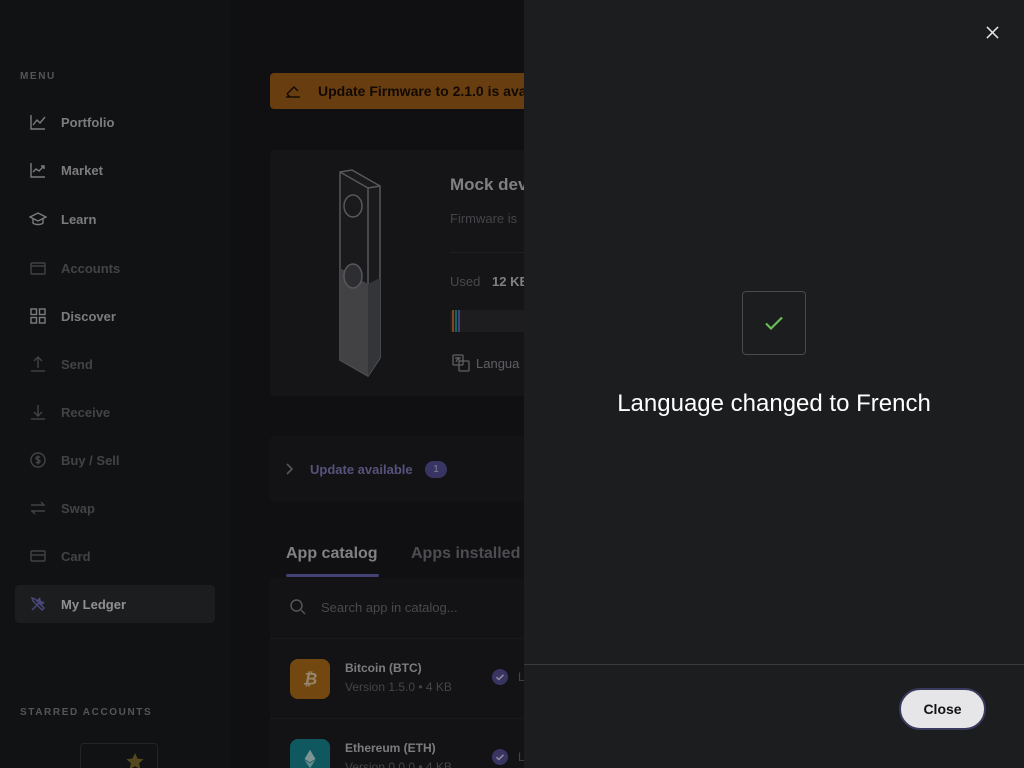 This screenshot has height=768, width=1024. Describe the element at coordinates (942, 709) in the screenshot. I see `close-button: Close` at that location.